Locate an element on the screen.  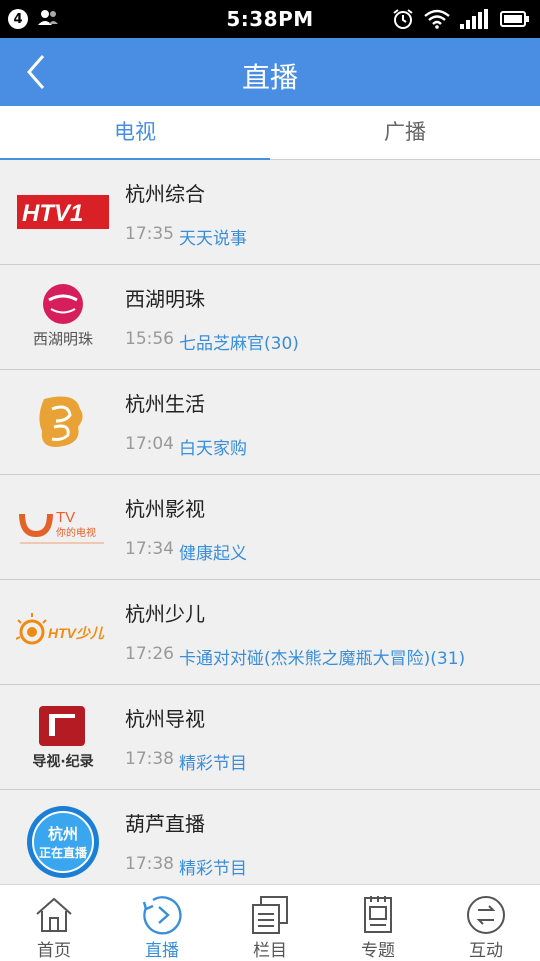
channel-logo-xihu: 西湖明珠 is located at coordinates (63, 317).